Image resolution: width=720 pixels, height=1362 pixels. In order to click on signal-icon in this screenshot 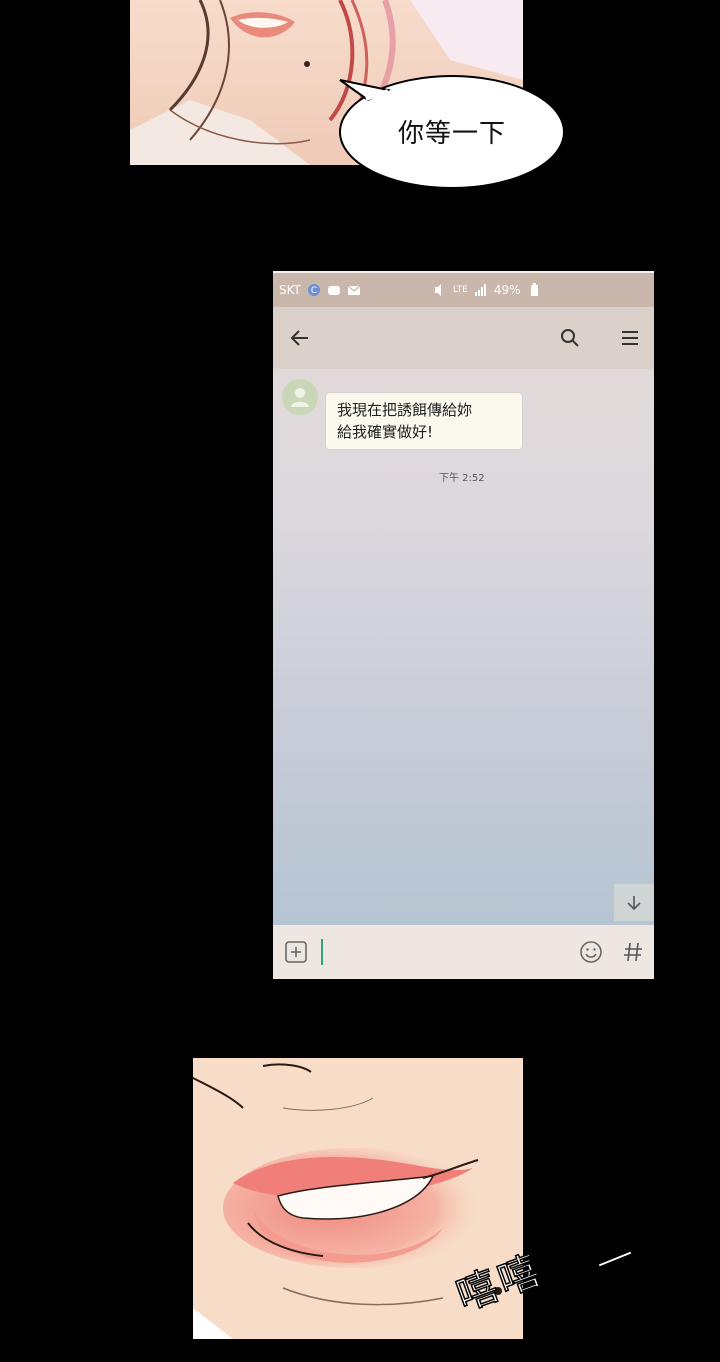, I will do `click(480, 290)`.